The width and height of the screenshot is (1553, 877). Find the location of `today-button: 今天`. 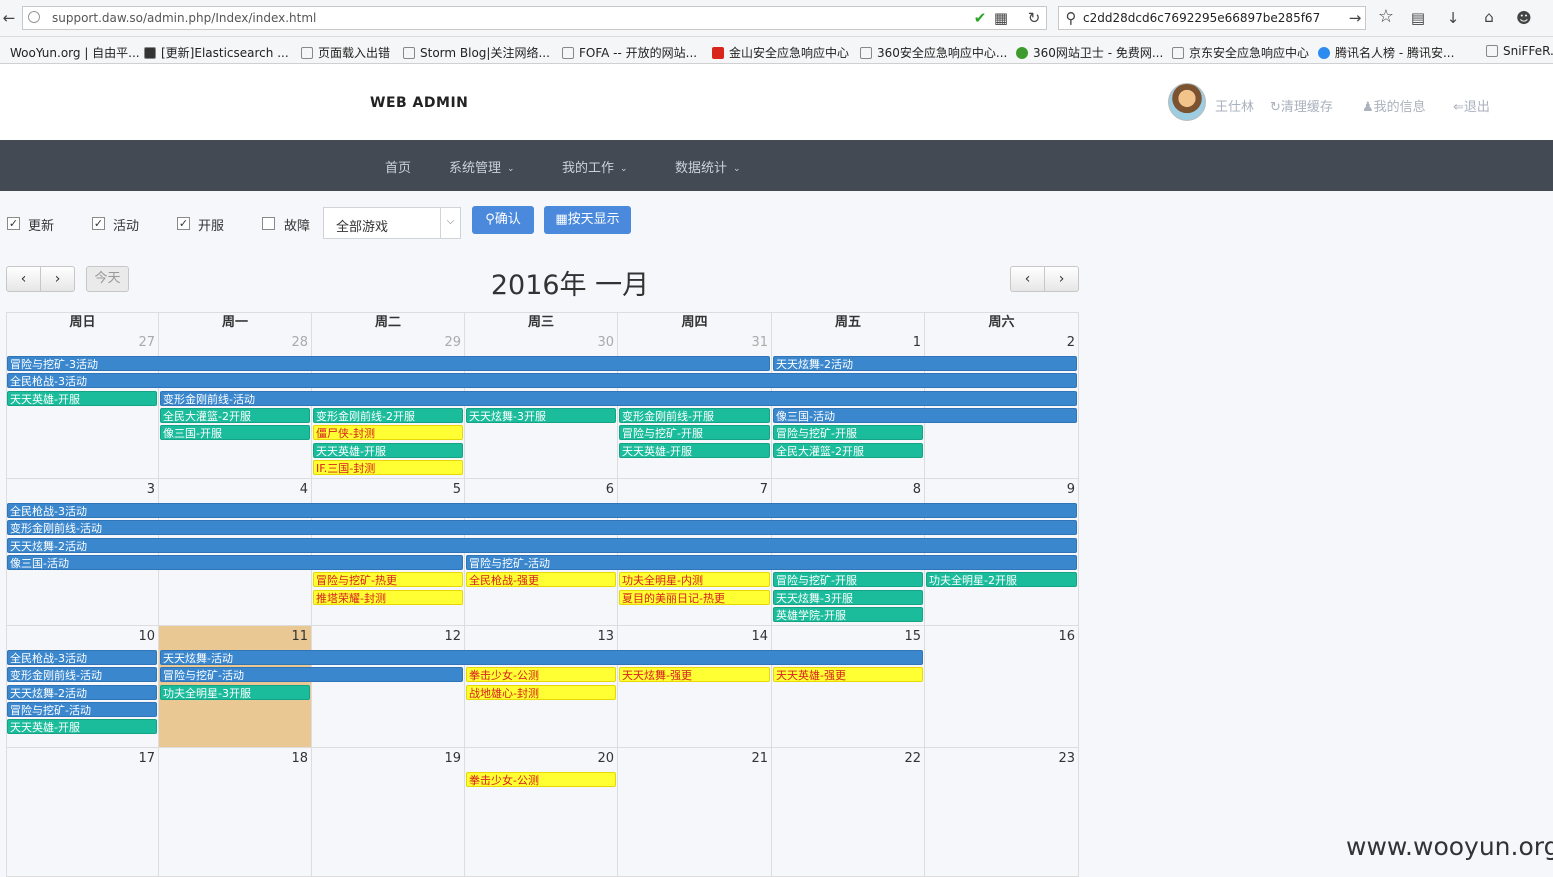

today-button: 今天 is located at coordinates (107, 279).